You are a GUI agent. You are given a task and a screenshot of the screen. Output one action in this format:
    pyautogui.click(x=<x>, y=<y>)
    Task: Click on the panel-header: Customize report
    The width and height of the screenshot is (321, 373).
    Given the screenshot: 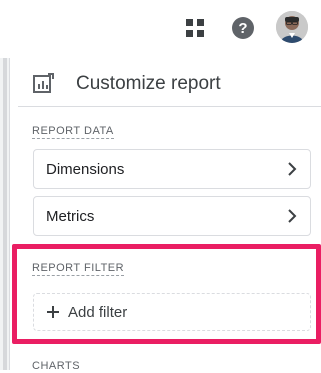 What is the action you would take?
    pyautogui.click(x=126, y=84)
    